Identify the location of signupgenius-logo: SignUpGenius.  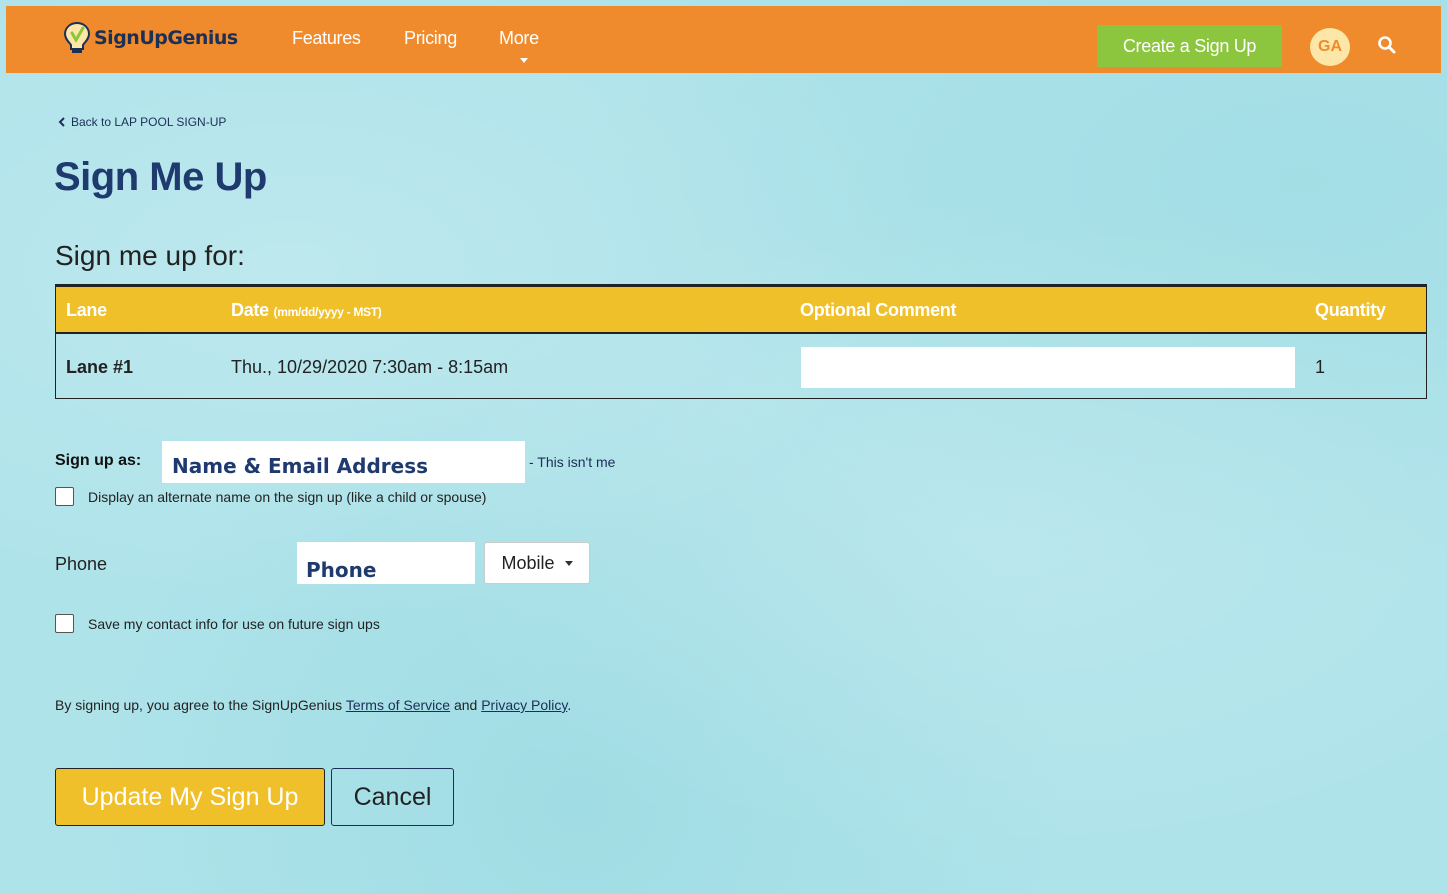
(150, 38).